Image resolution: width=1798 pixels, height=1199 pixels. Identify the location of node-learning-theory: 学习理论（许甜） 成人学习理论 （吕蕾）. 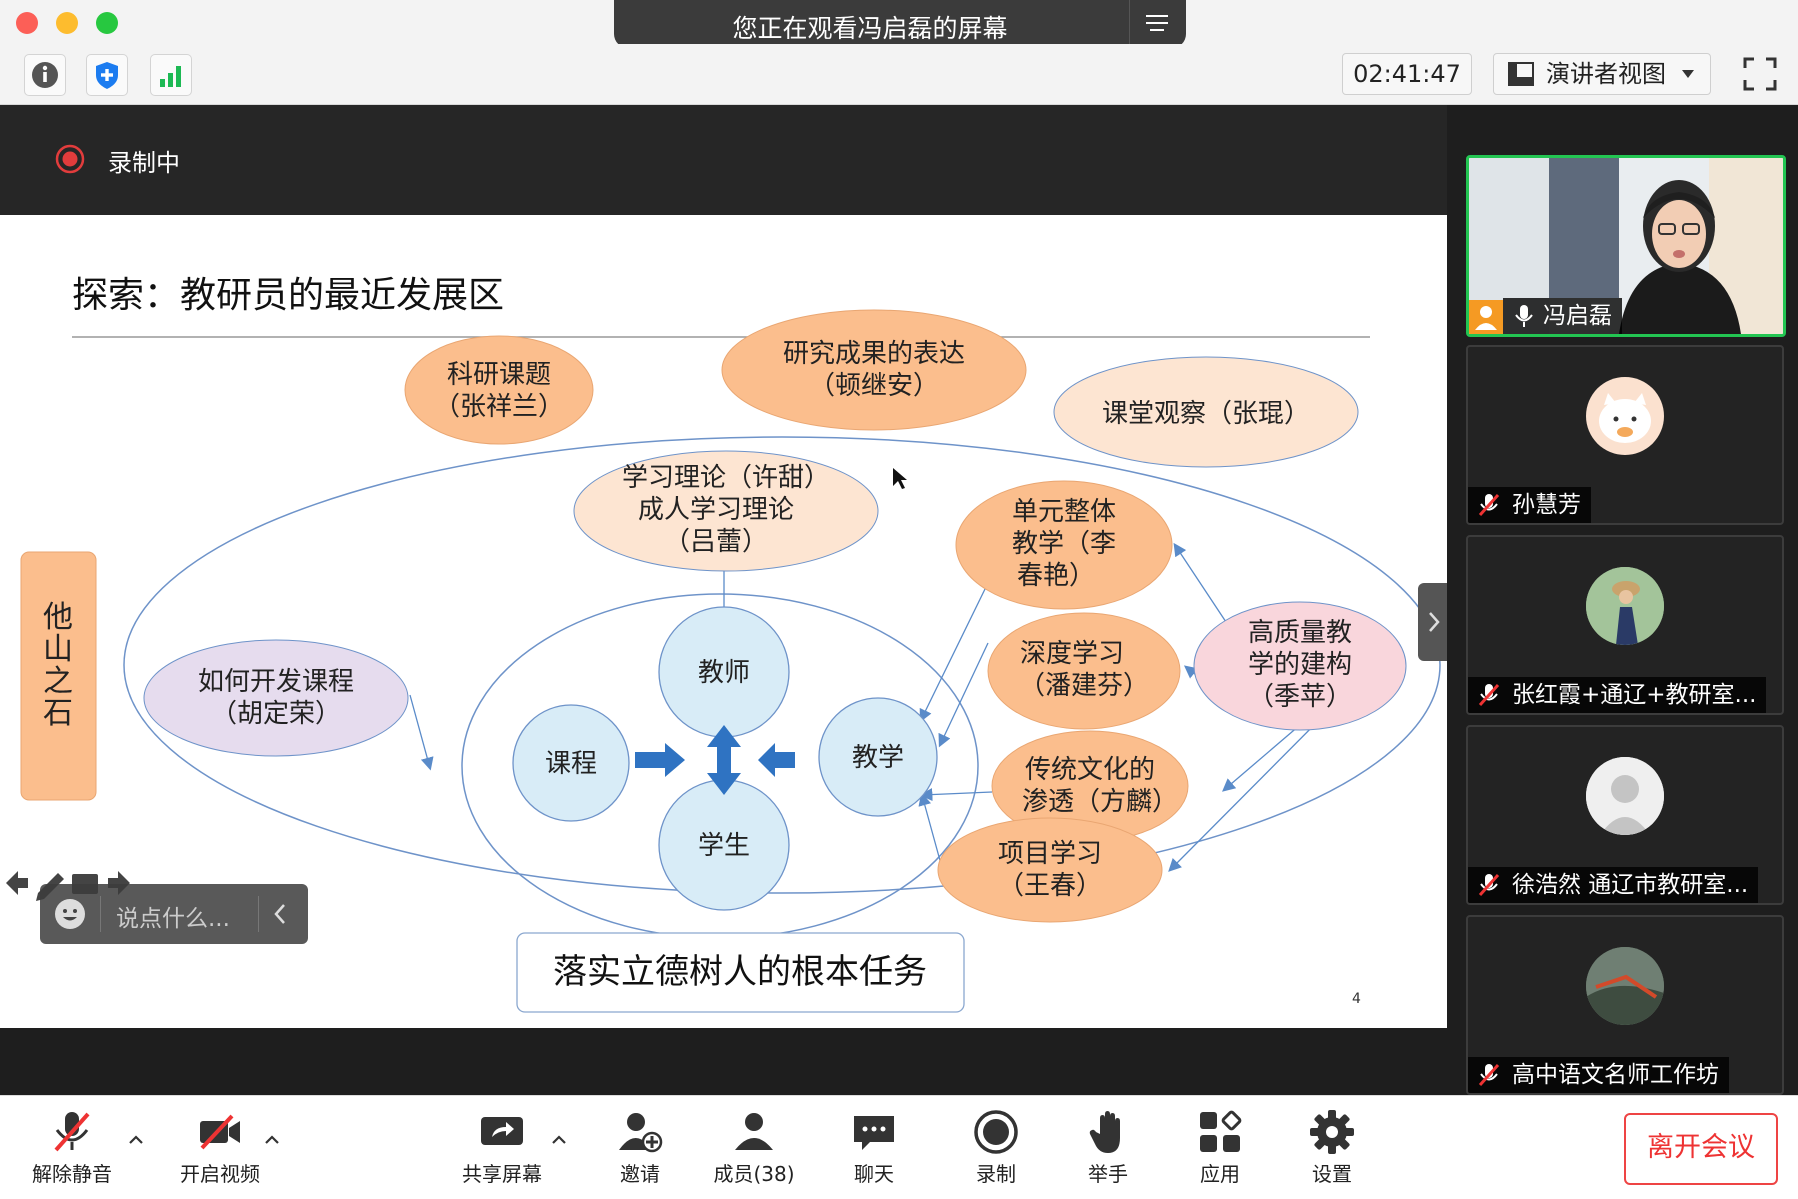
(726, 511).